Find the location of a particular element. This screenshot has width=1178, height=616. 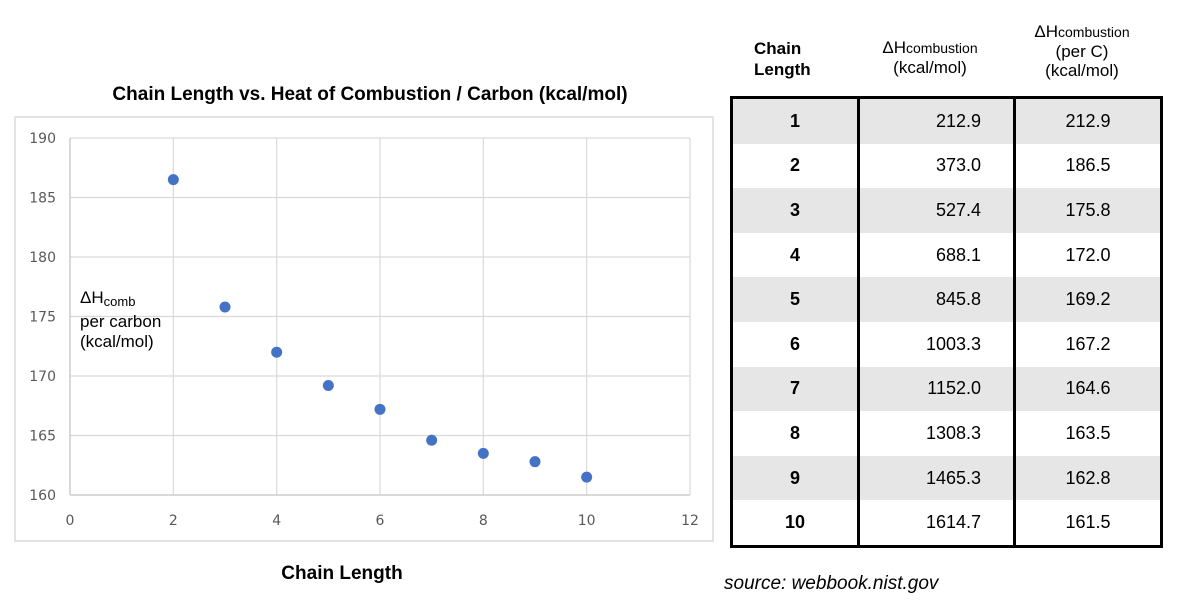

cell-chain-length: 9 is located at coordinates (795, 478).